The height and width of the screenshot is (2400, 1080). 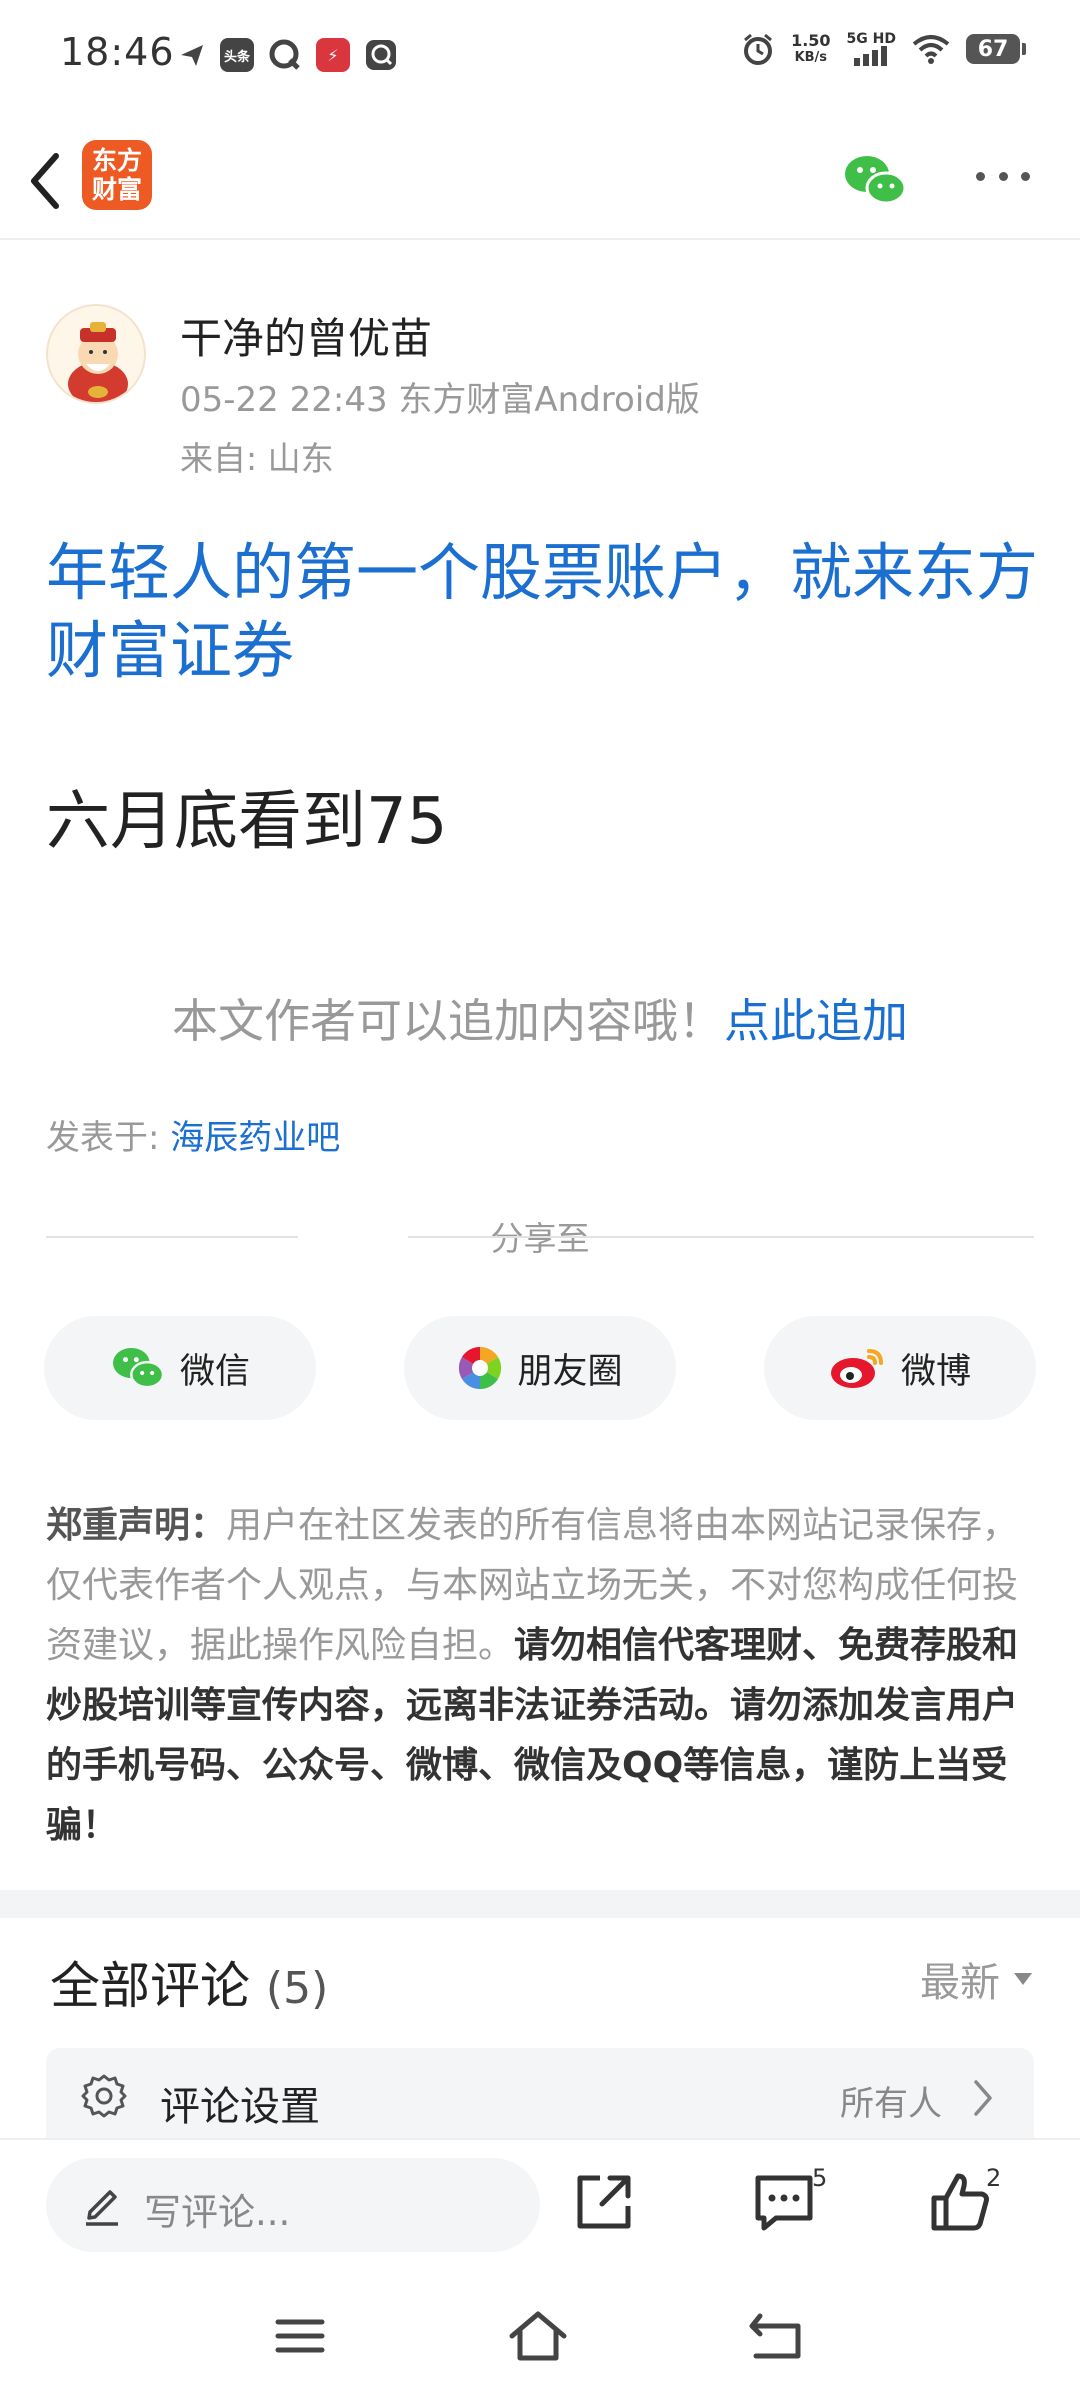 I want to click on alarm-icon, so click(x=758, y=49).